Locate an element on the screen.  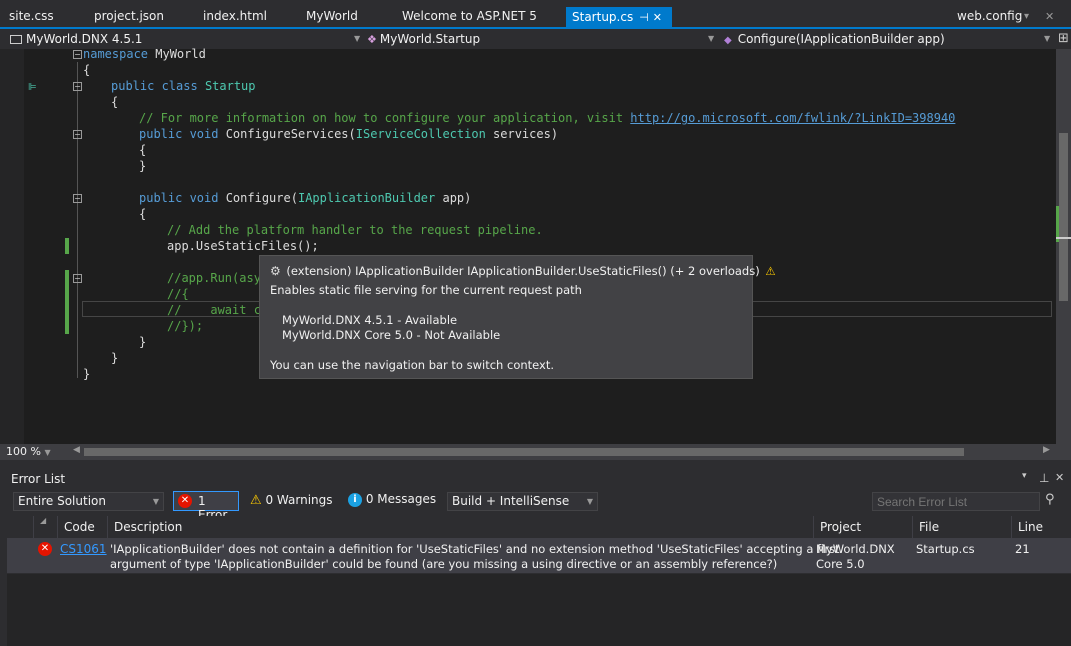
error-list-title: Error List is located at coordinates (38, 479).